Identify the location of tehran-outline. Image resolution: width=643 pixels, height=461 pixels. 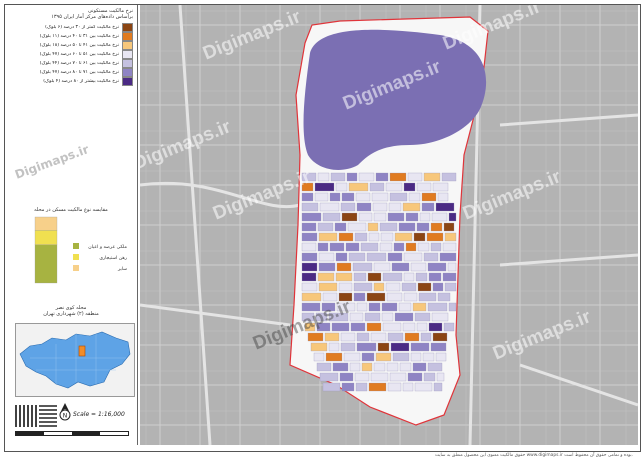
(75, 360).